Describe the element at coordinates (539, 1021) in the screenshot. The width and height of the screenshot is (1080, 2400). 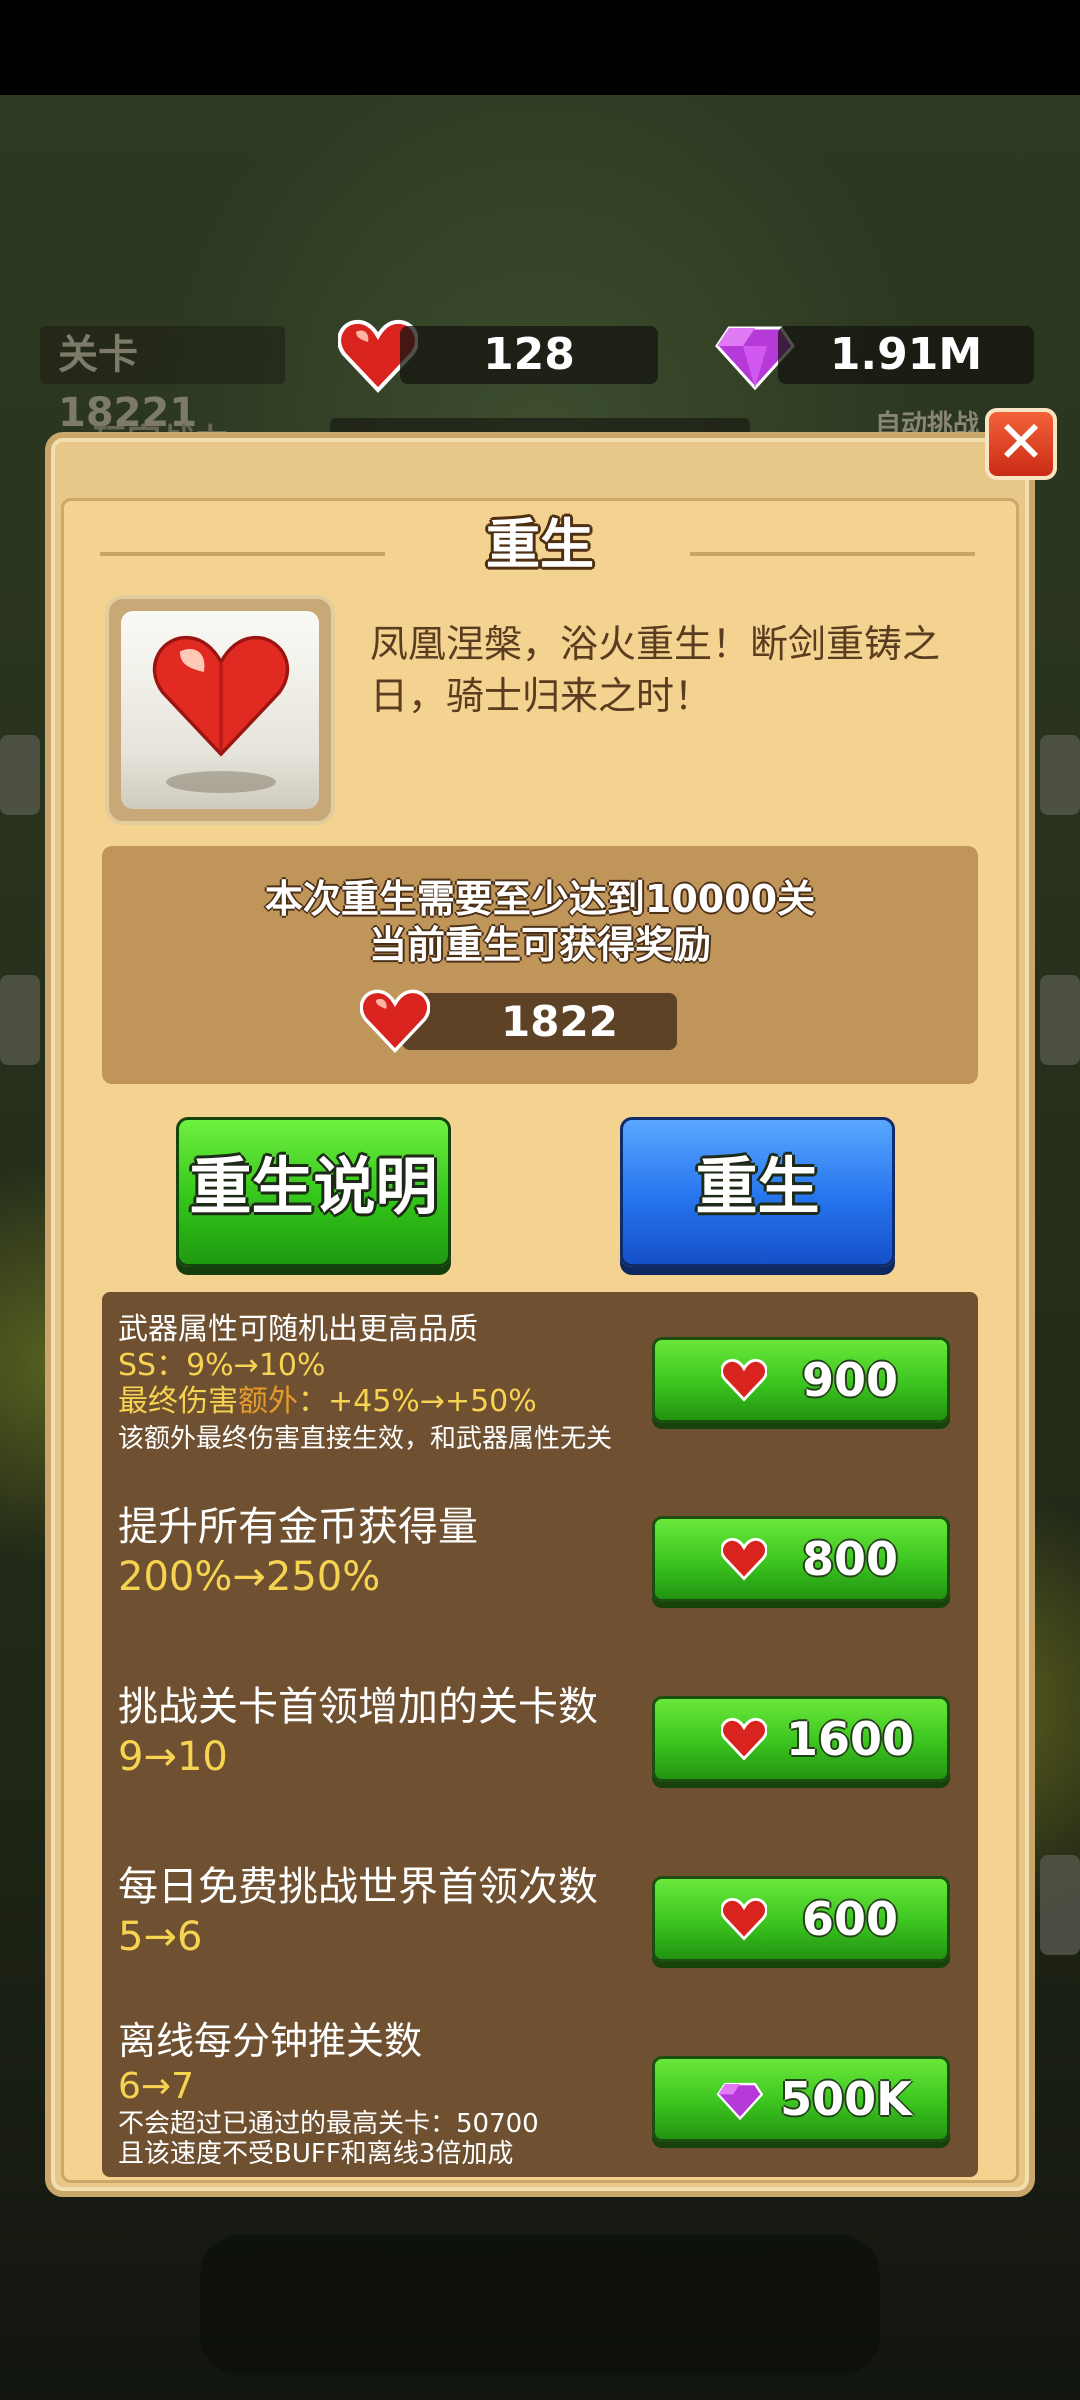
I see `reward-amount: 1822` at that location.